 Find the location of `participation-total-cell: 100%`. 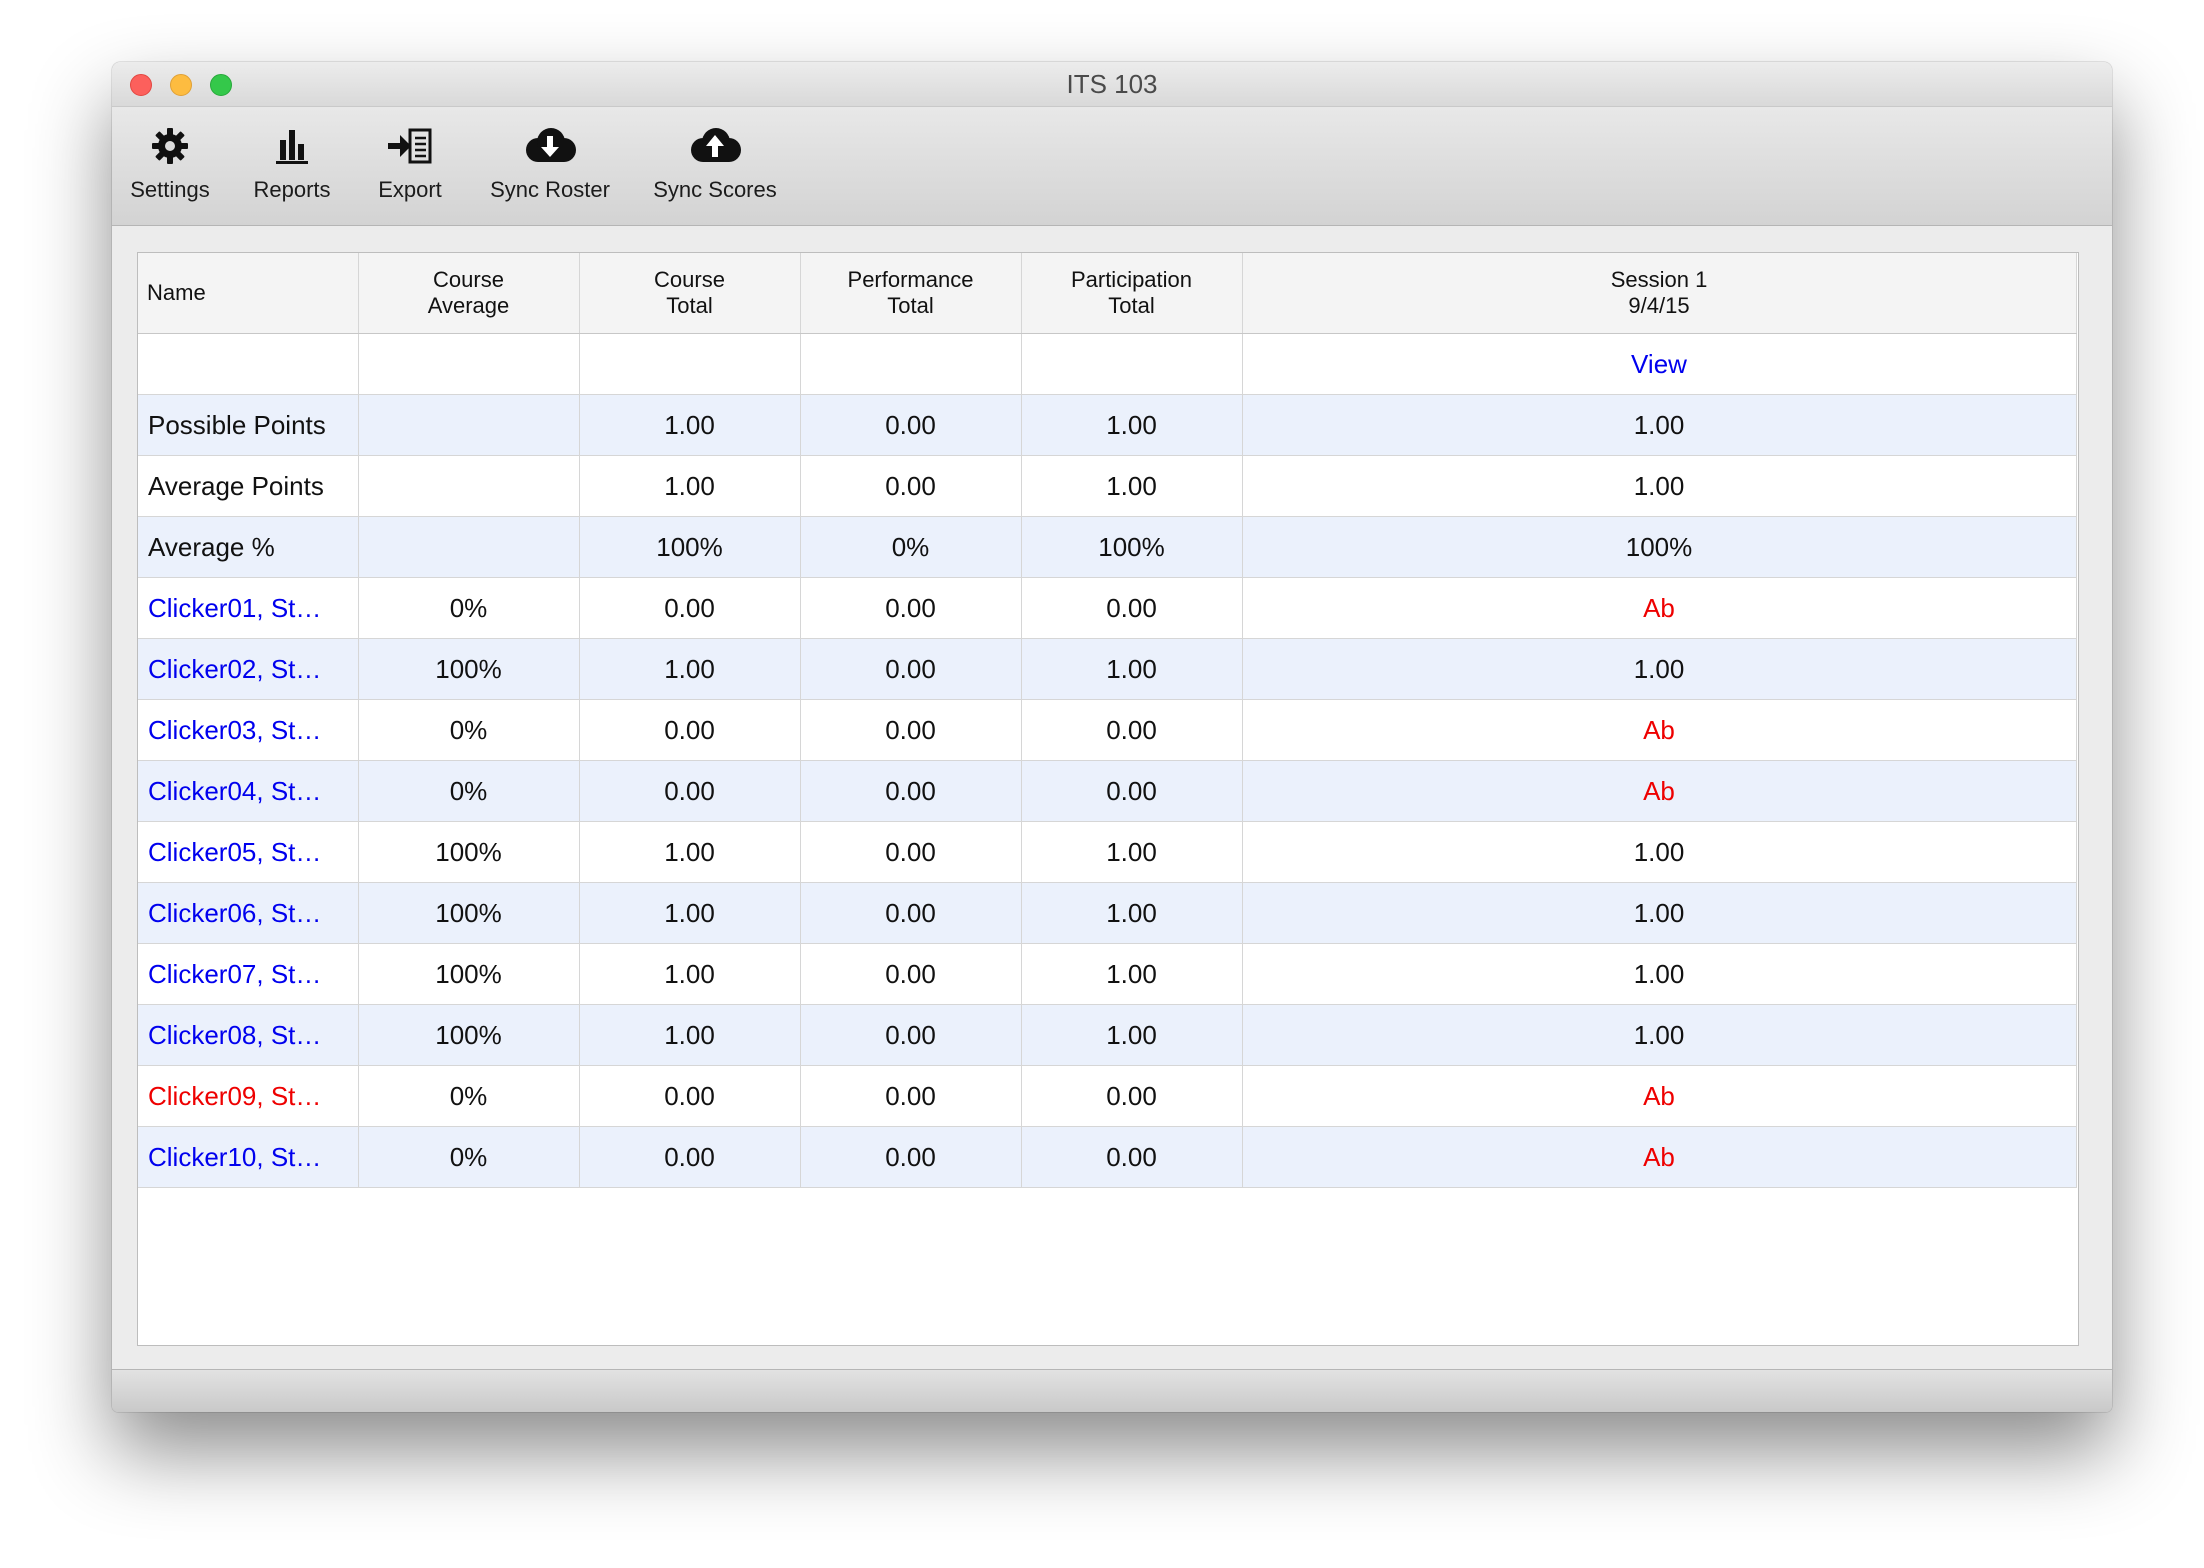

participation-total-cell: 100% is located at coordinates (1132, 547).